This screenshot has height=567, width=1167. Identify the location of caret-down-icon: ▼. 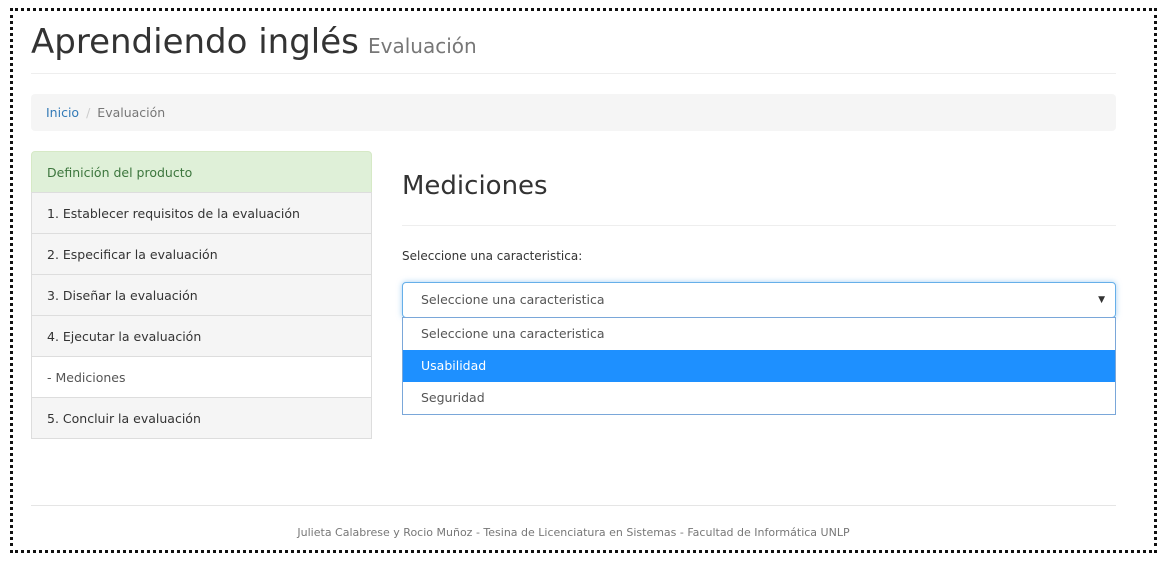
(1101, 300).